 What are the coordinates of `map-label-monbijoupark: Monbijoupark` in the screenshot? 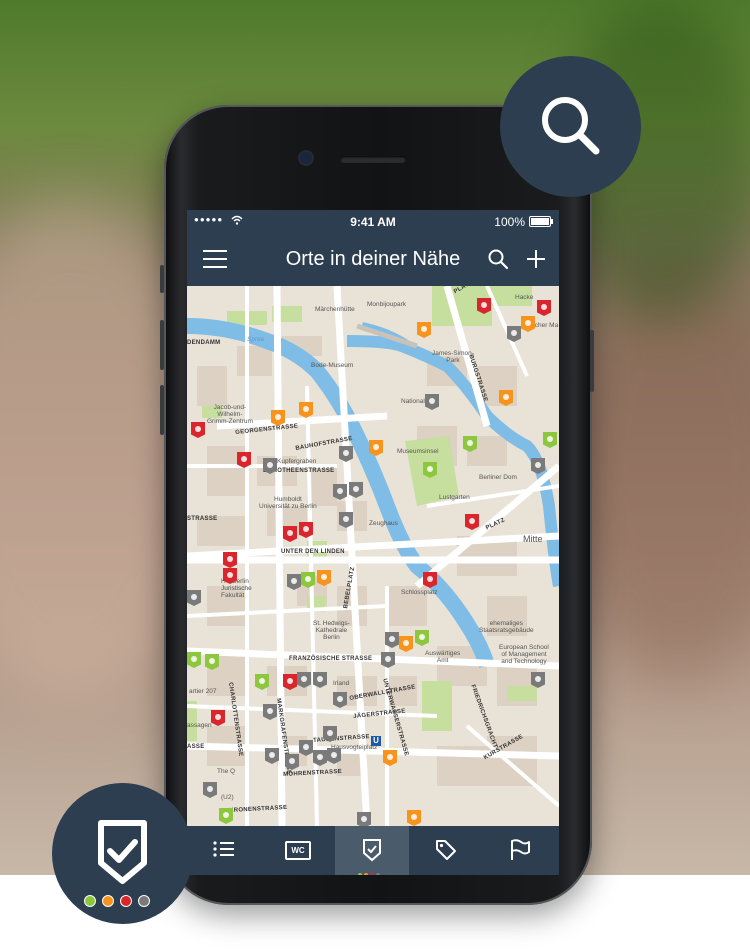 It's located at (387, 304).